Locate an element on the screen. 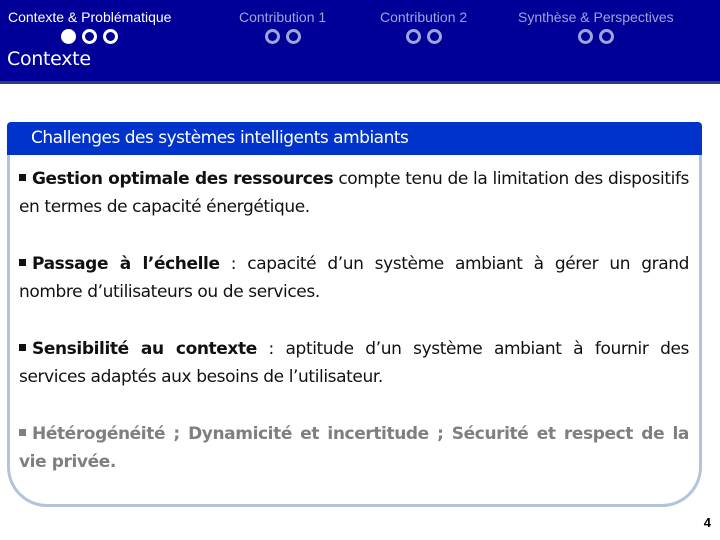 Image resolution: width=720 pixels, height=540 pixels. bullet-bold-term: Gestion optimale des ressources is located at coordinates (183, 179).